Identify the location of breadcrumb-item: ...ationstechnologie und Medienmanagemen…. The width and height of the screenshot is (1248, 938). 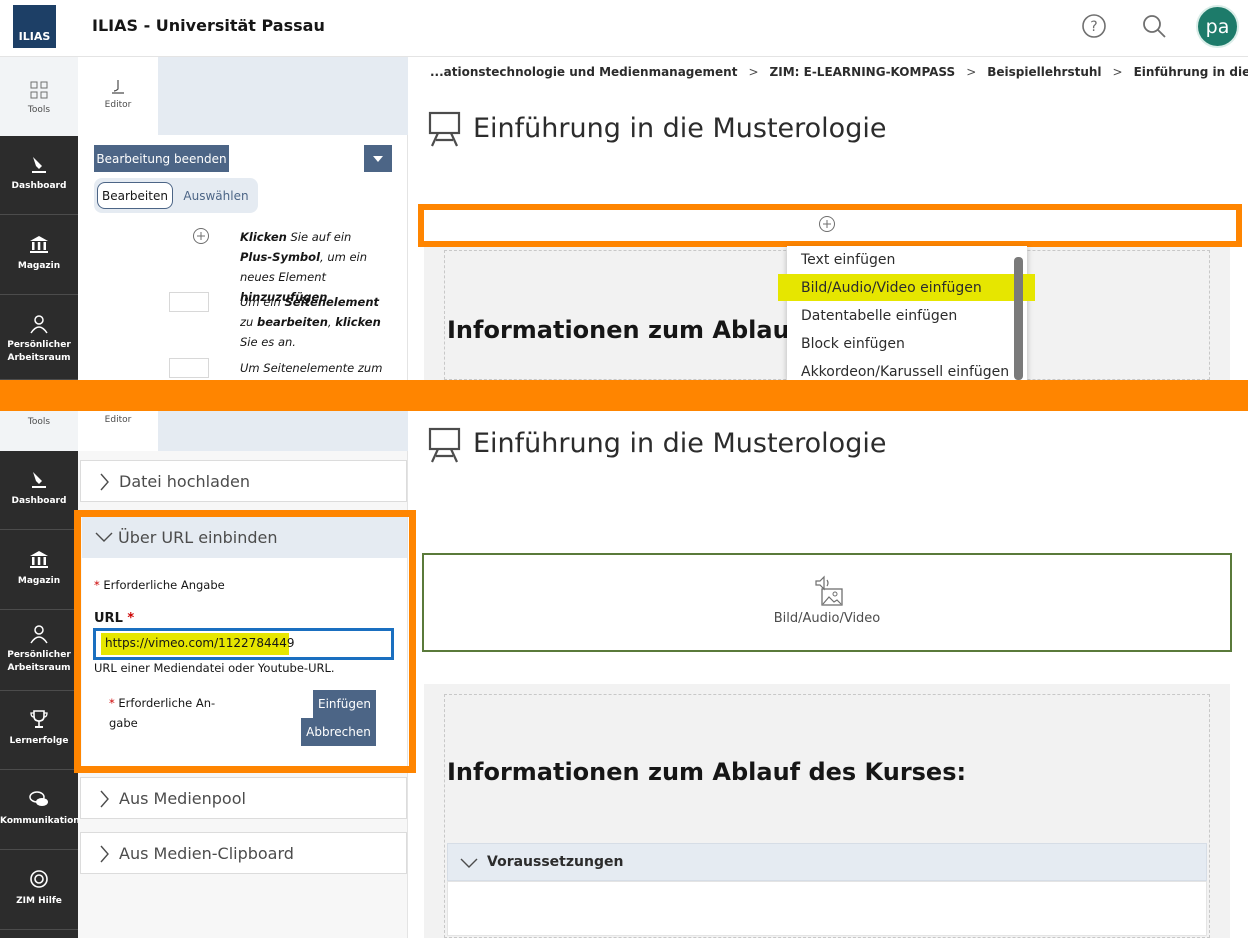
(583, 72).